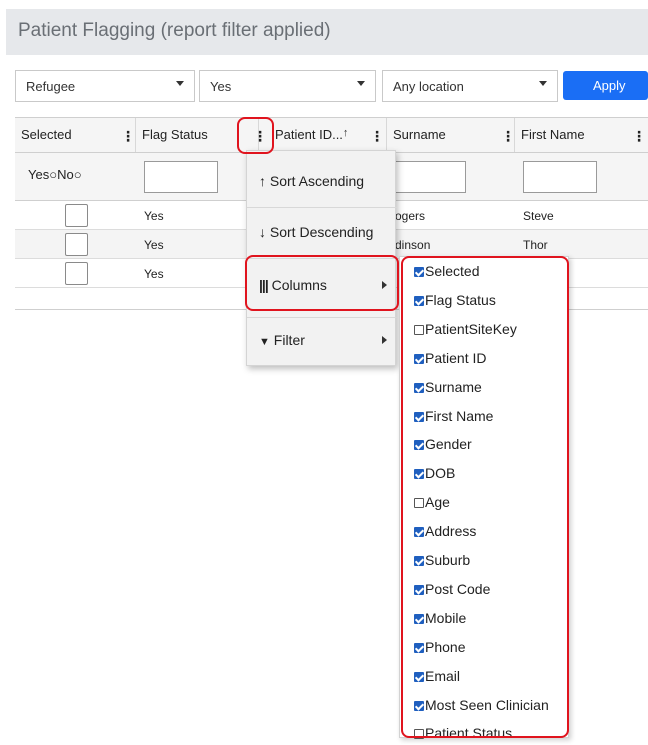  I want to click on column-toggle: Suburb, so click(442, 562).